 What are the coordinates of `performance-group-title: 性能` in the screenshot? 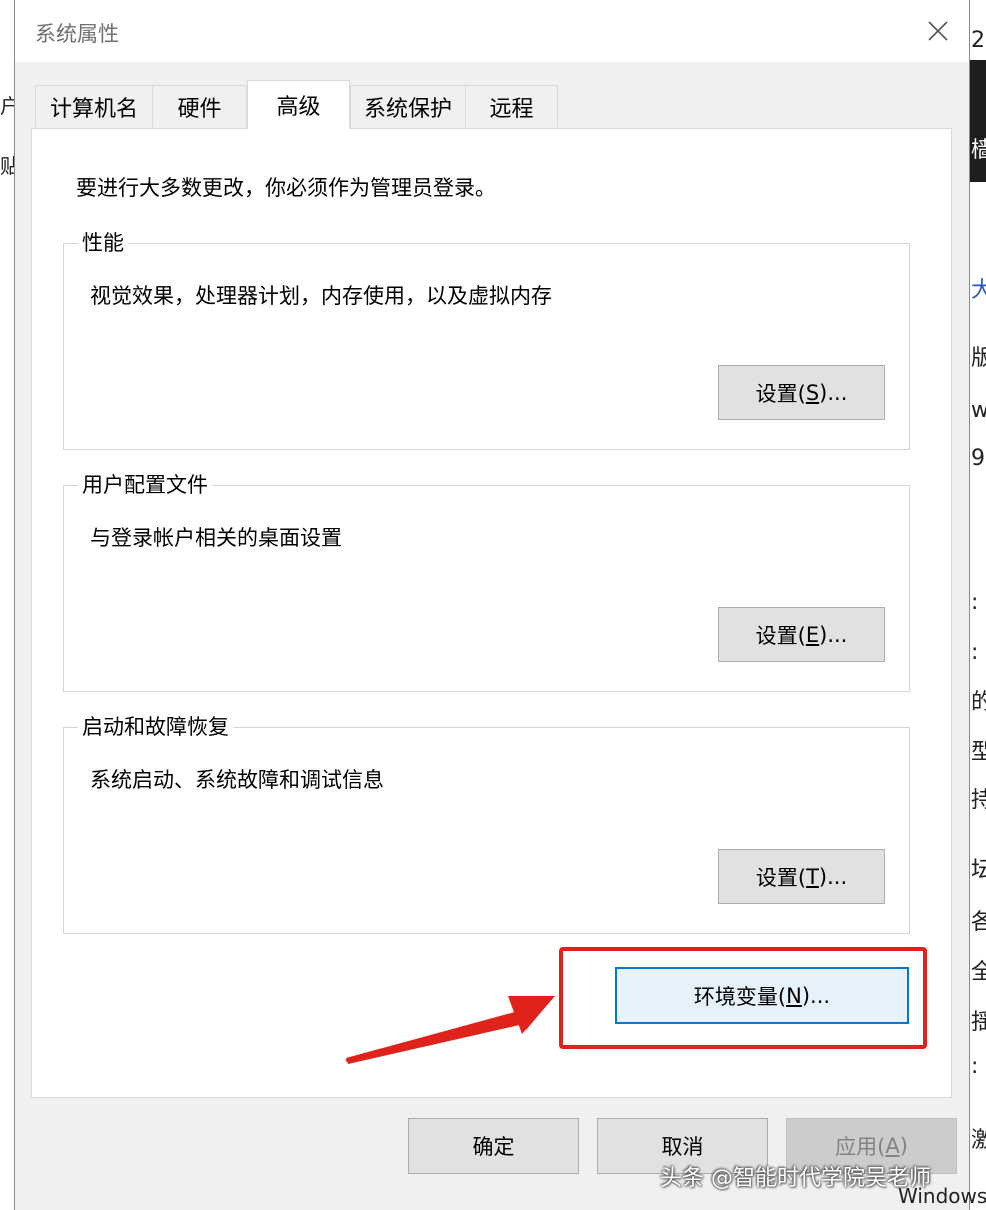 It's located at (103, 243).